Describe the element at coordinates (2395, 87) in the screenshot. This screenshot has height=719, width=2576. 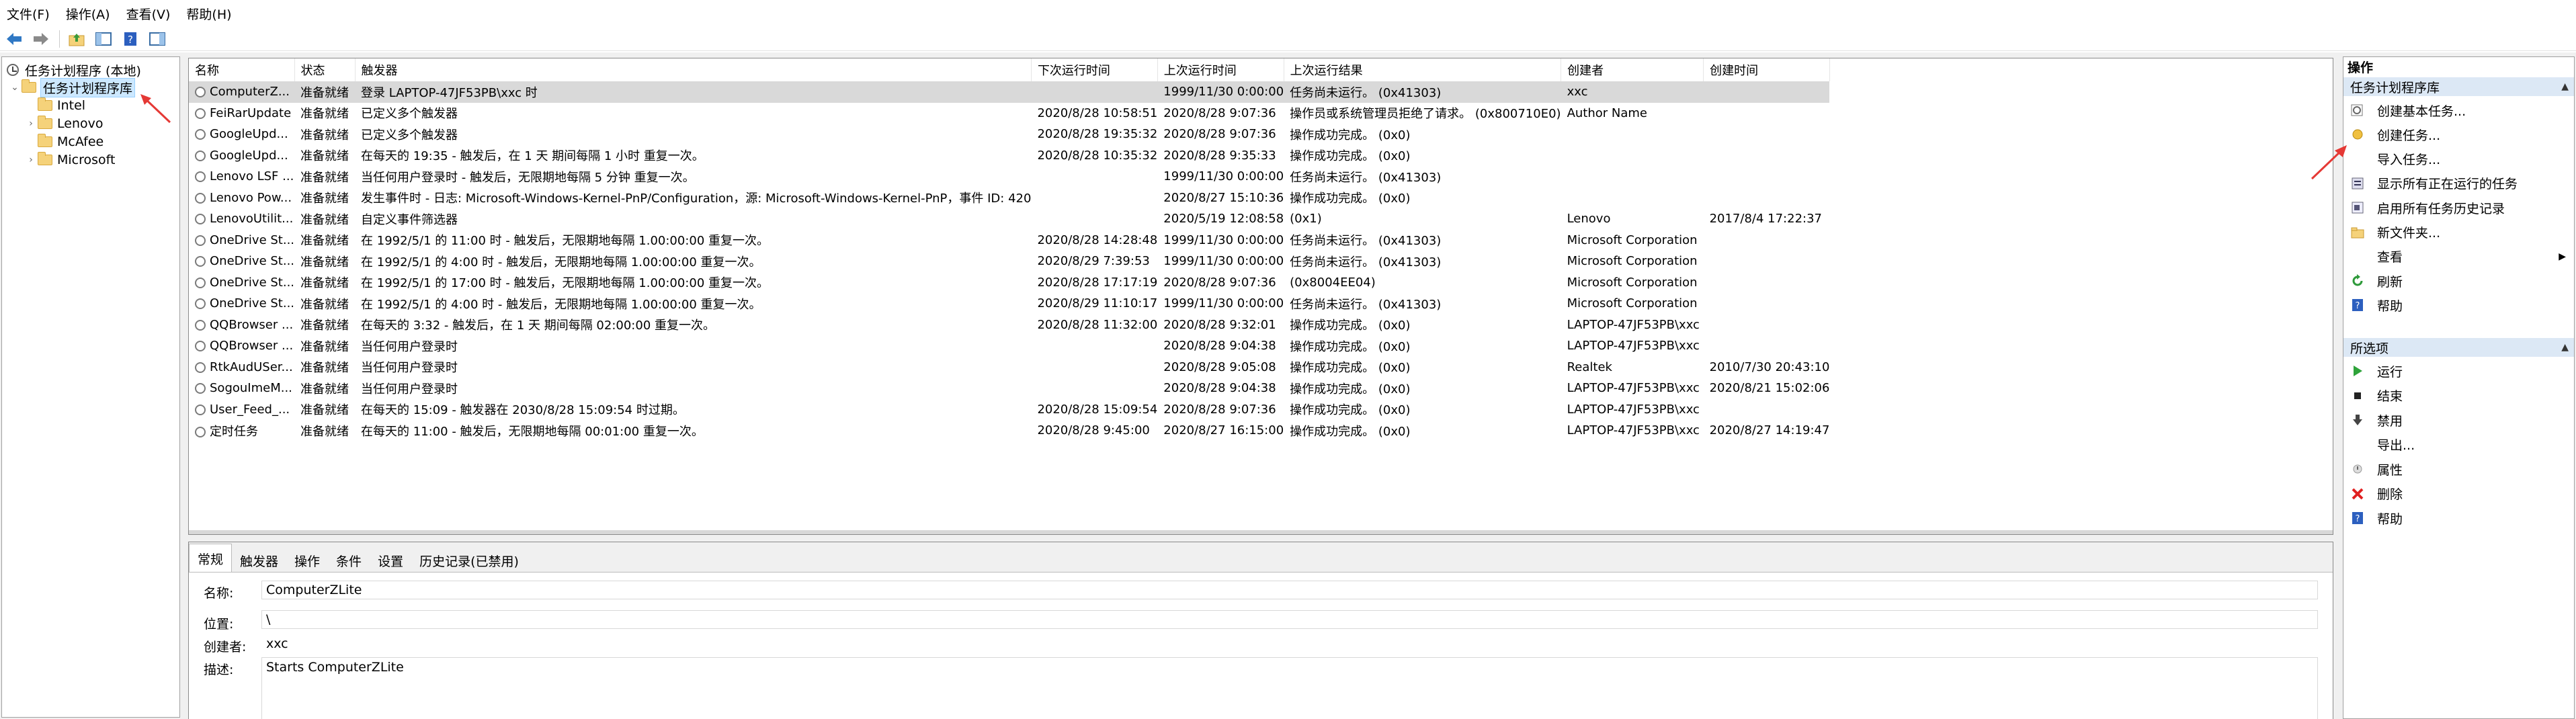
I see `section-task-library-label: 任务计划程序库` at that location.